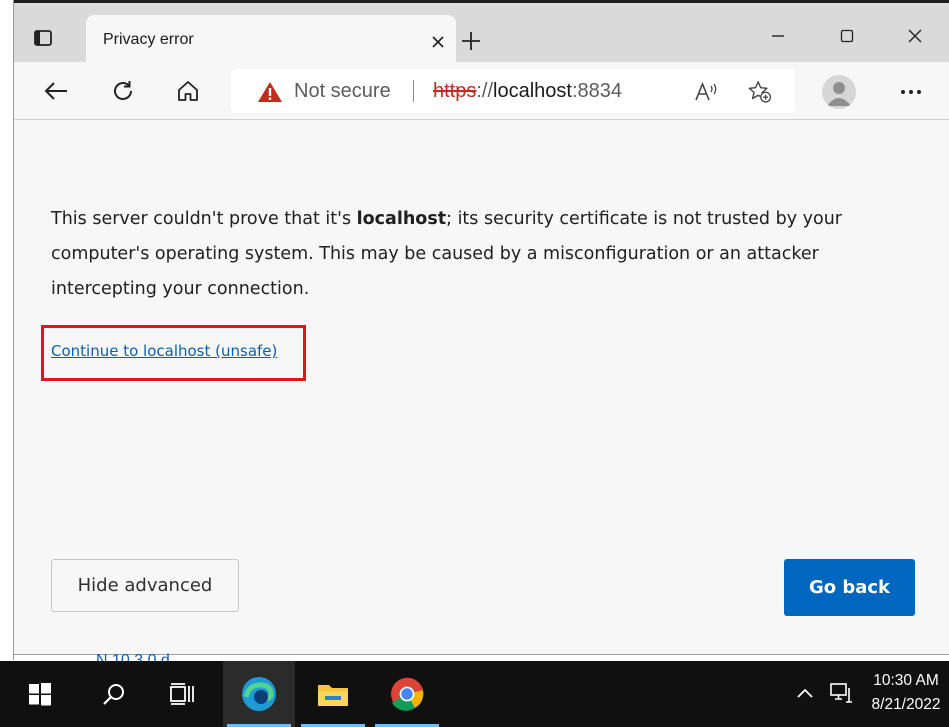  What do you see at coordinates (906, 680) in the screenshot?
I see `clock-time: 10:30 AM` at bounding box center [906, 680].